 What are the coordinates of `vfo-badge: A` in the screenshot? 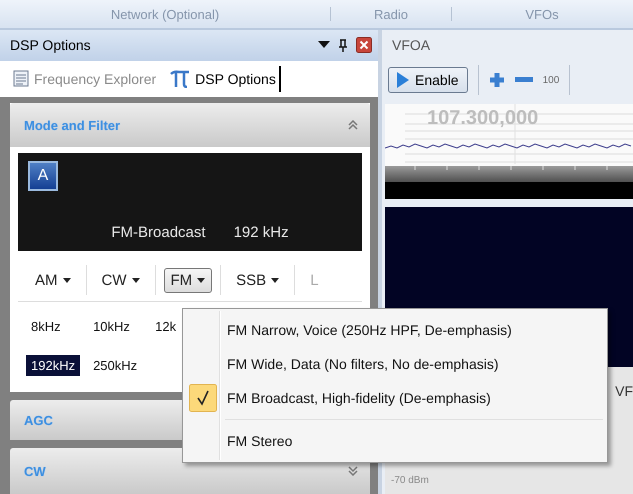 It's located at (43, 176).